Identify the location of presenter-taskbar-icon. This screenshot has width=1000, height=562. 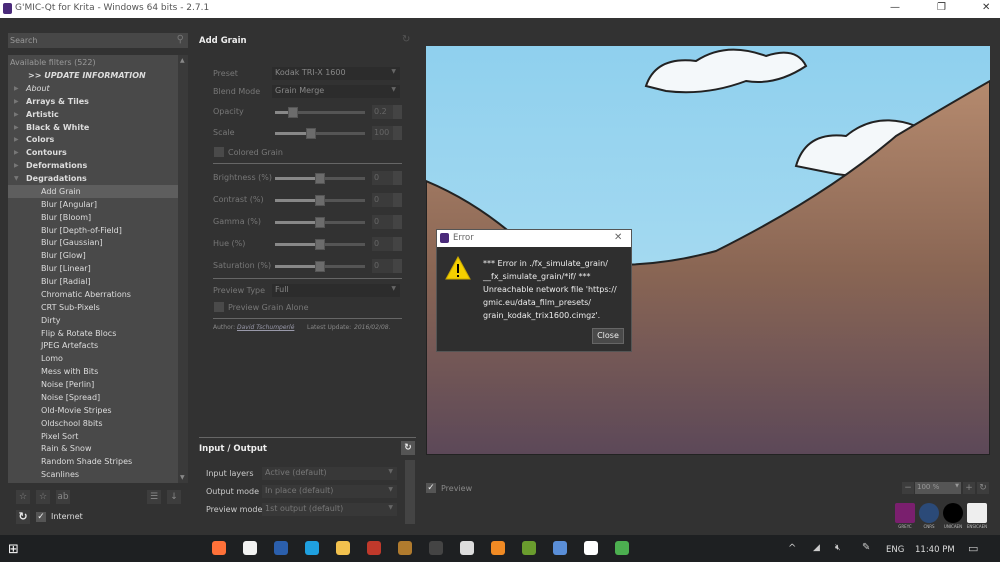
(374, 548).